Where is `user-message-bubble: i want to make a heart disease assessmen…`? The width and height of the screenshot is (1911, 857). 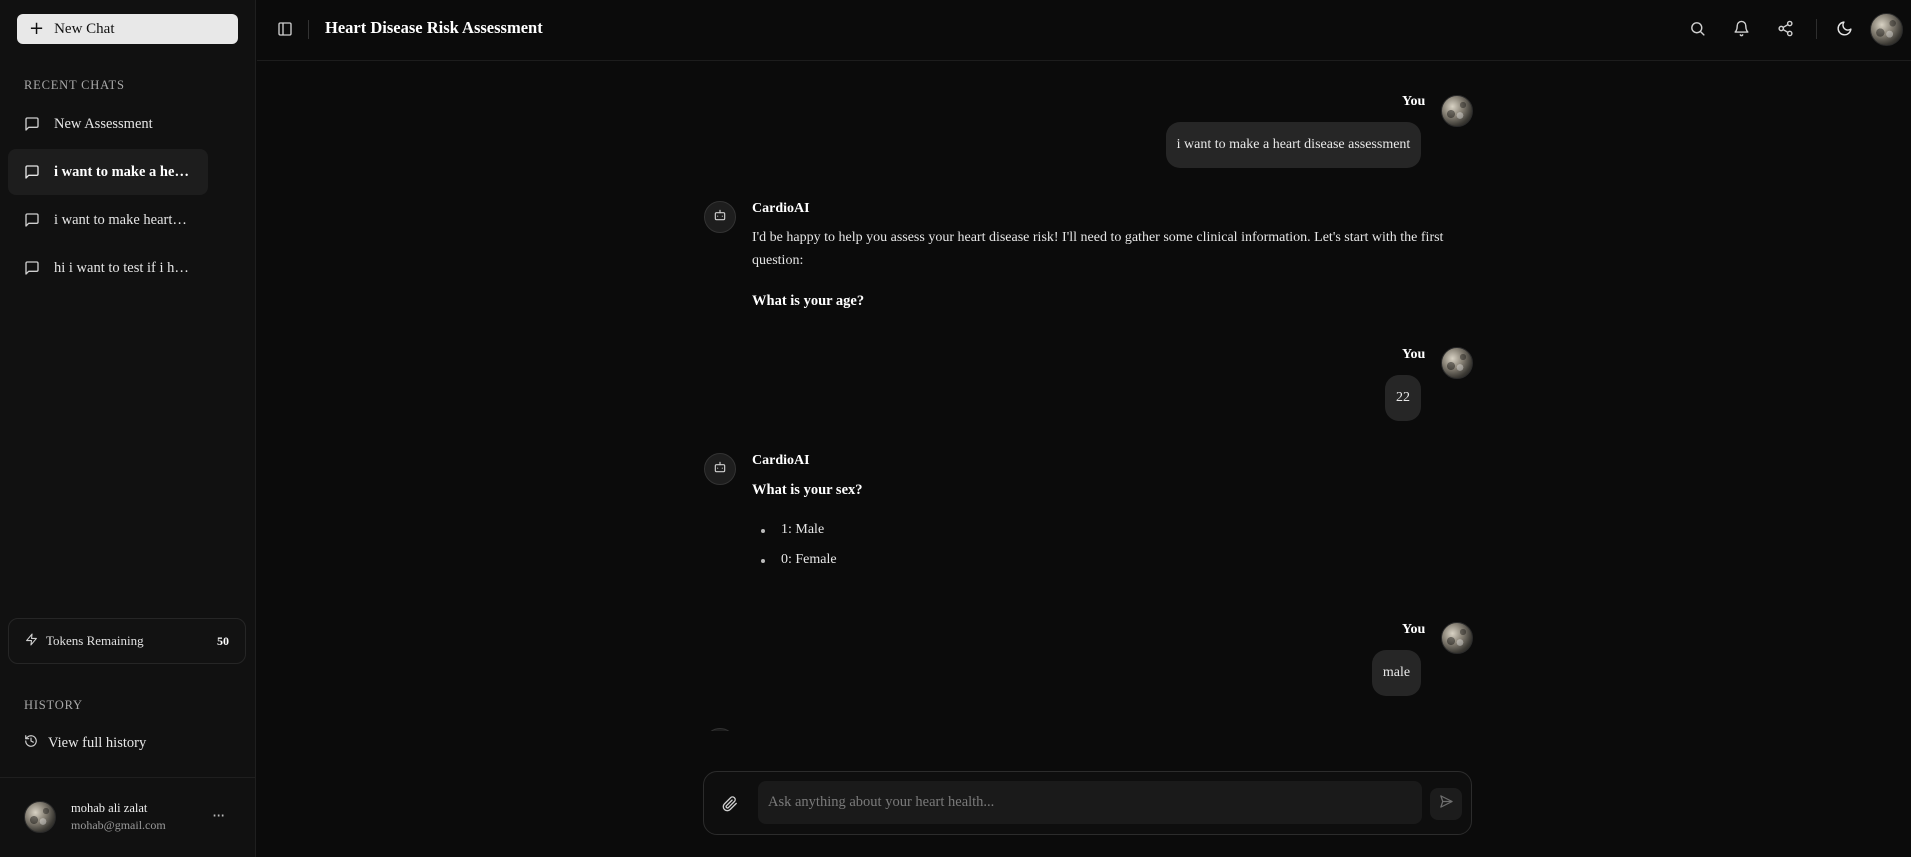 user-message-bubble: i want to make a heart disease assessmen… is located at coordinates (1293, 145).